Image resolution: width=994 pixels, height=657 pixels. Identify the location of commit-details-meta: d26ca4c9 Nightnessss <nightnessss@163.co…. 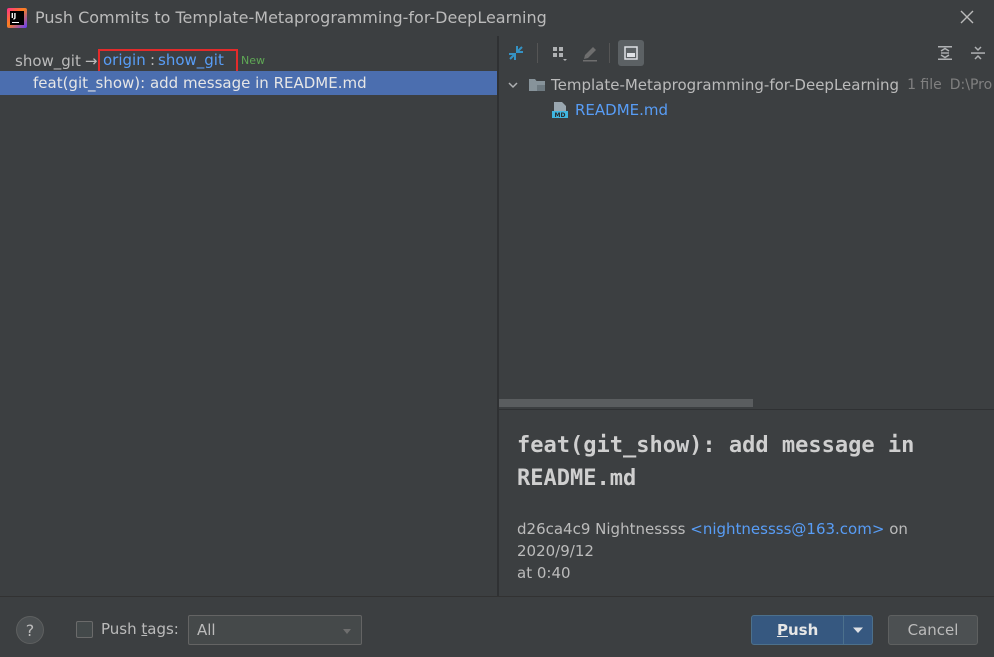
(752, 551).